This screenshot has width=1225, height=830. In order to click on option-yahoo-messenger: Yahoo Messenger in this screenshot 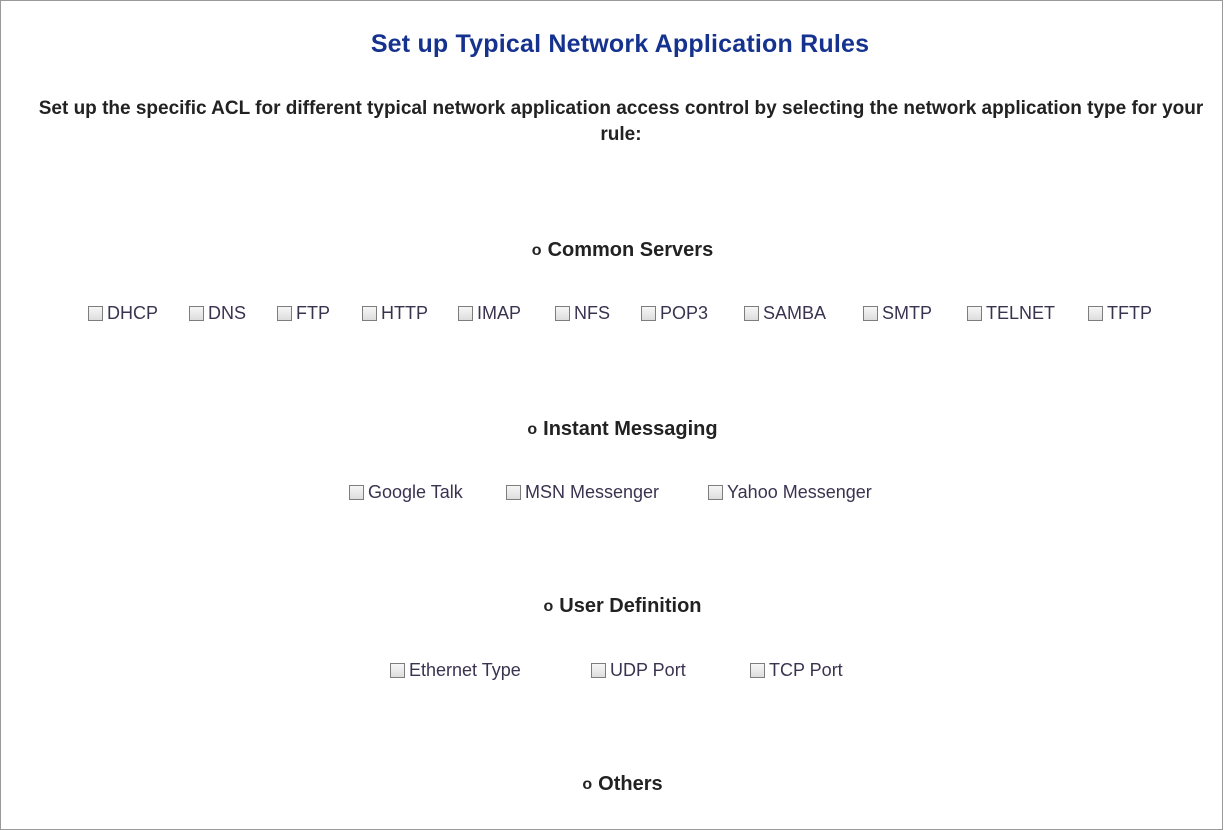, I will do `click(790, 492)`.